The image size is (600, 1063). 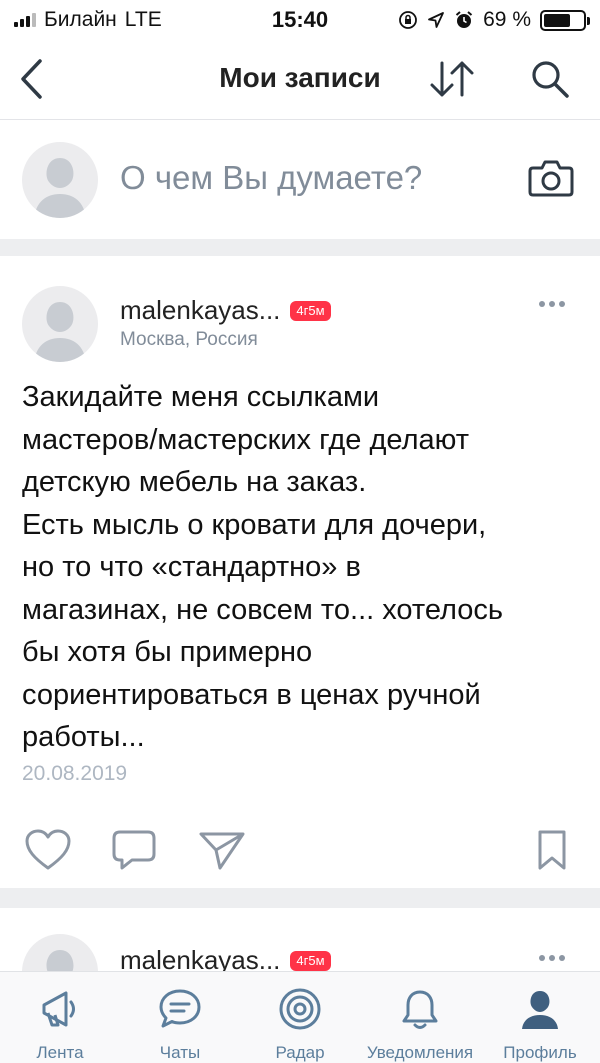 What do you see at coordinates (300, 939) in the screenshot?
I see `post-card: malenkayas... 4г5м` at bounding box center [300, 939].